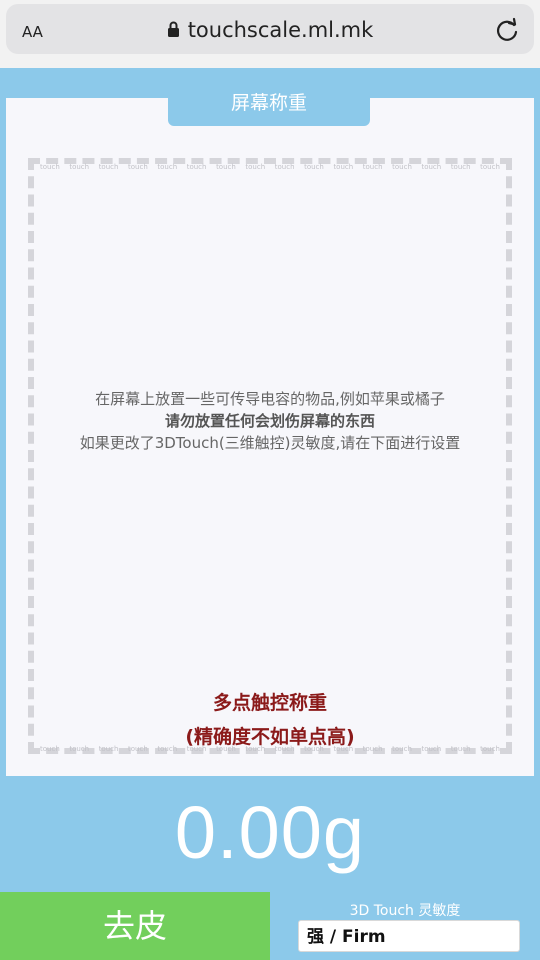 The width and height of the screenshot is (540, 960). I want to click on lock-icon, so click(173, 29).